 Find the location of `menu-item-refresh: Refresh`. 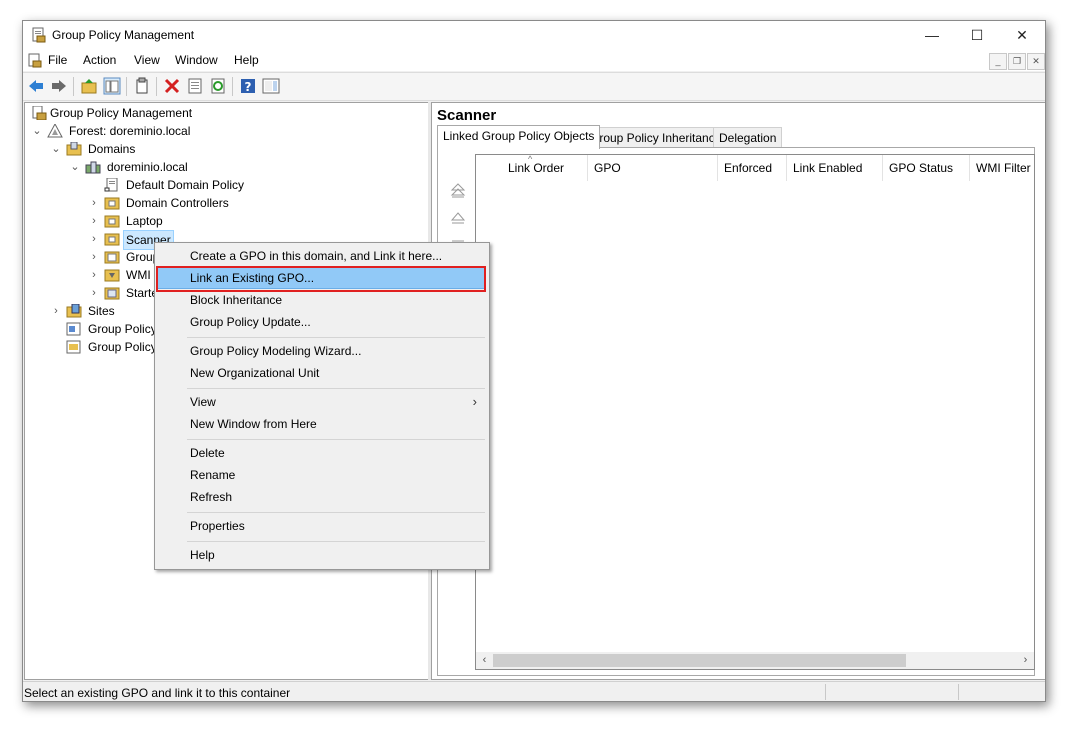

menu-item-refresh: Refresh is located at coordinates (321, 497).